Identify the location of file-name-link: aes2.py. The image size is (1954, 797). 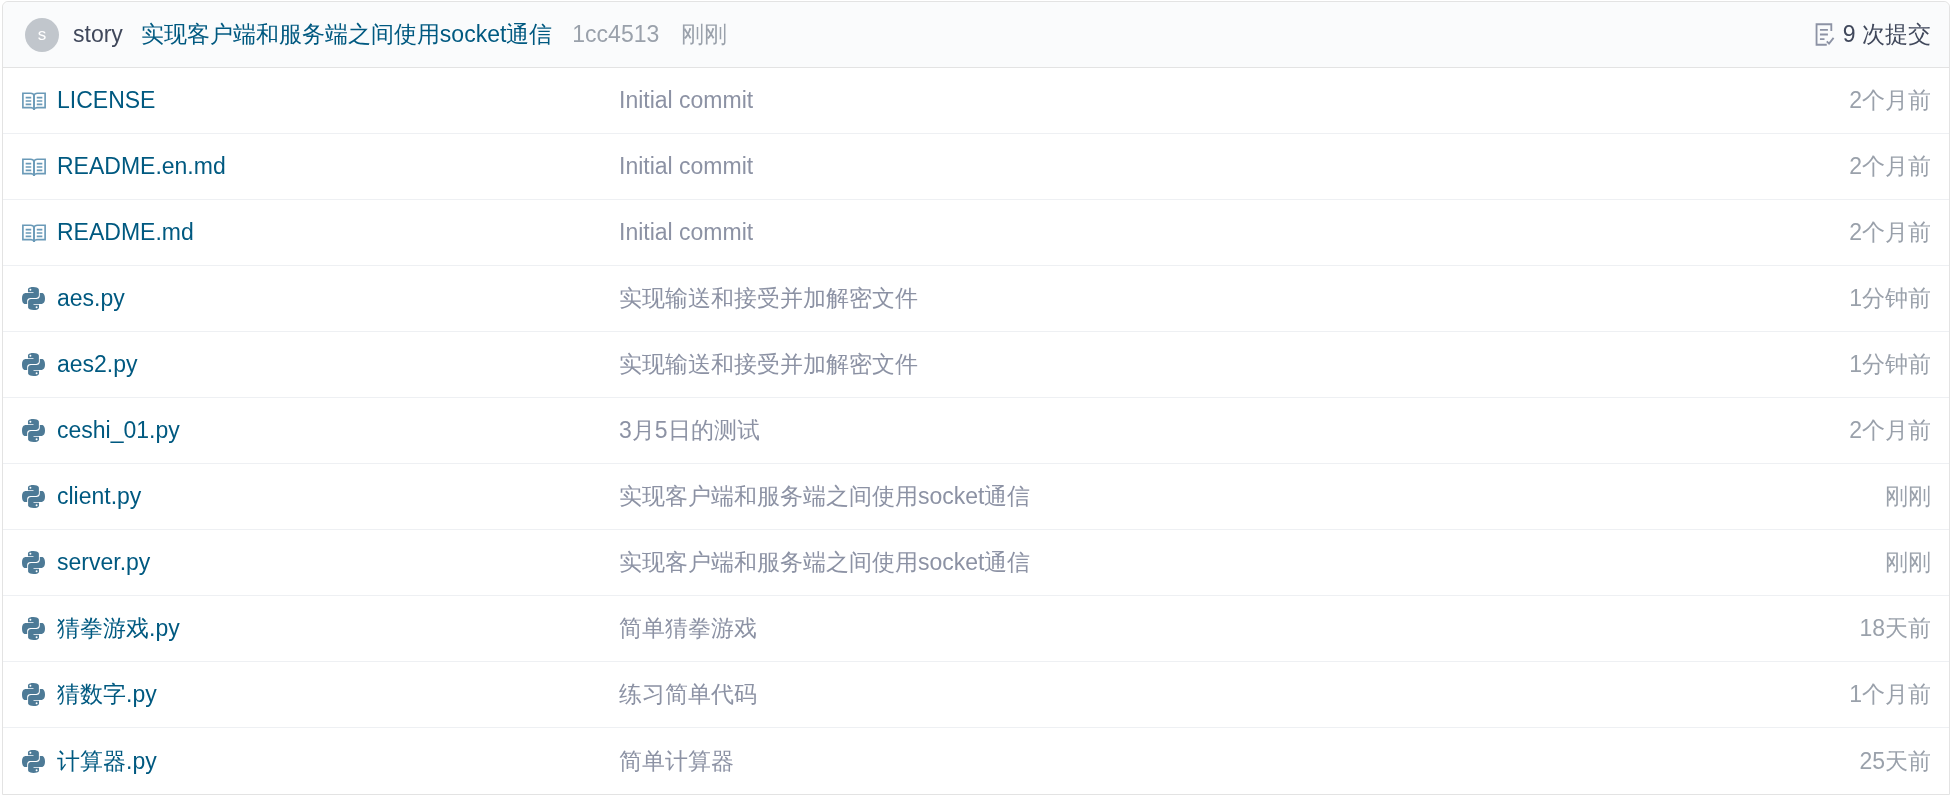
(97, 364).